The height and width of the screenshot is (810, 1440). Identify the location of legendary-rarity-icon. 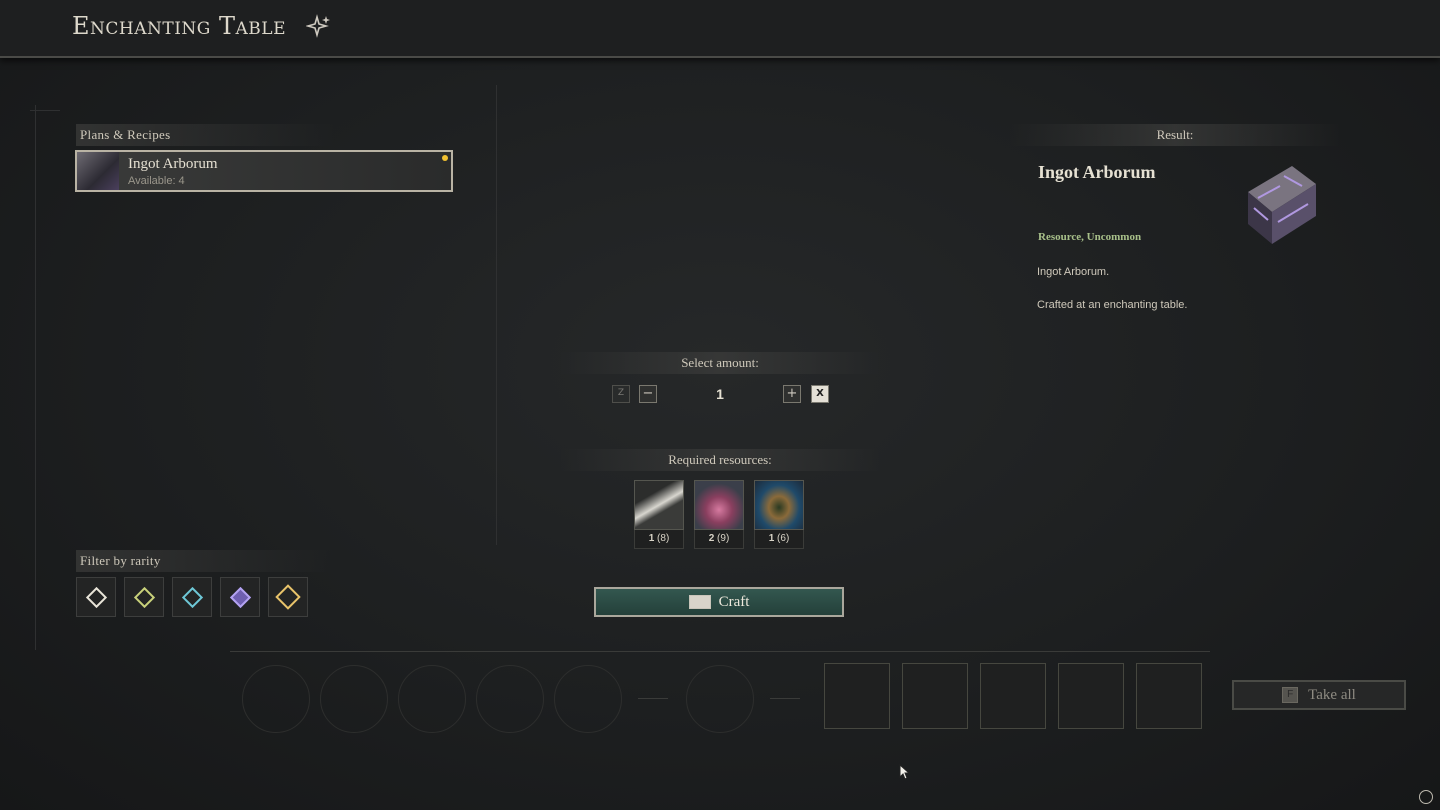
(288, 597).